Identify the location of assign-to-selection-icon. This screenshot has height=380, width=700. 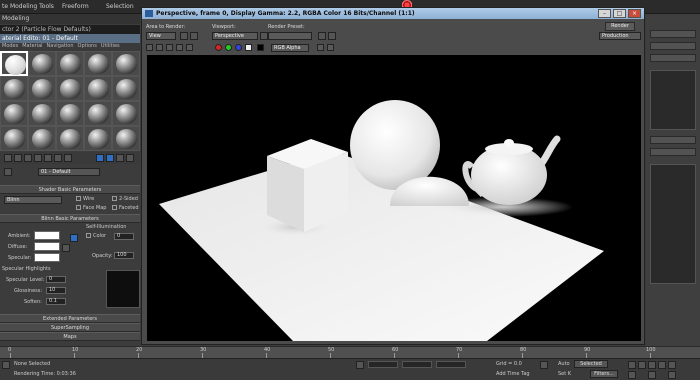
(28, 158).